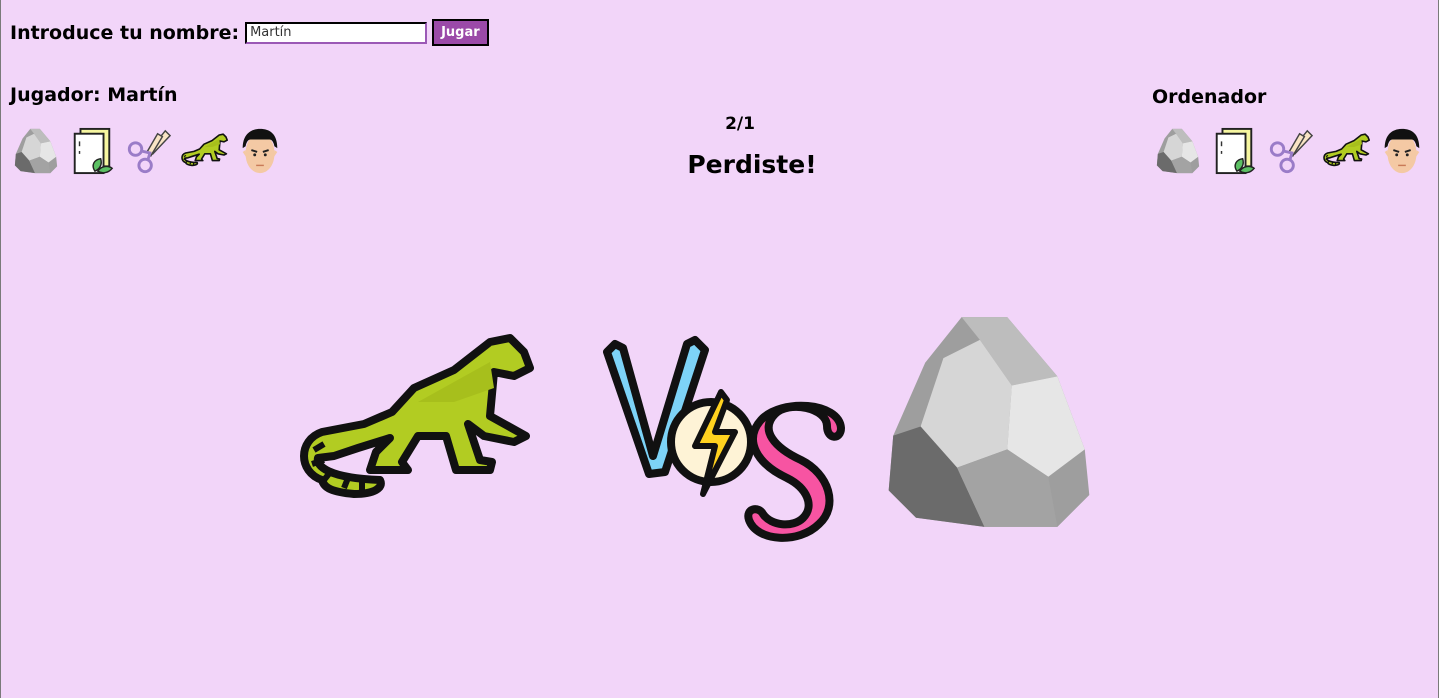  I want to click on player-spock-button, so click(260, 151).